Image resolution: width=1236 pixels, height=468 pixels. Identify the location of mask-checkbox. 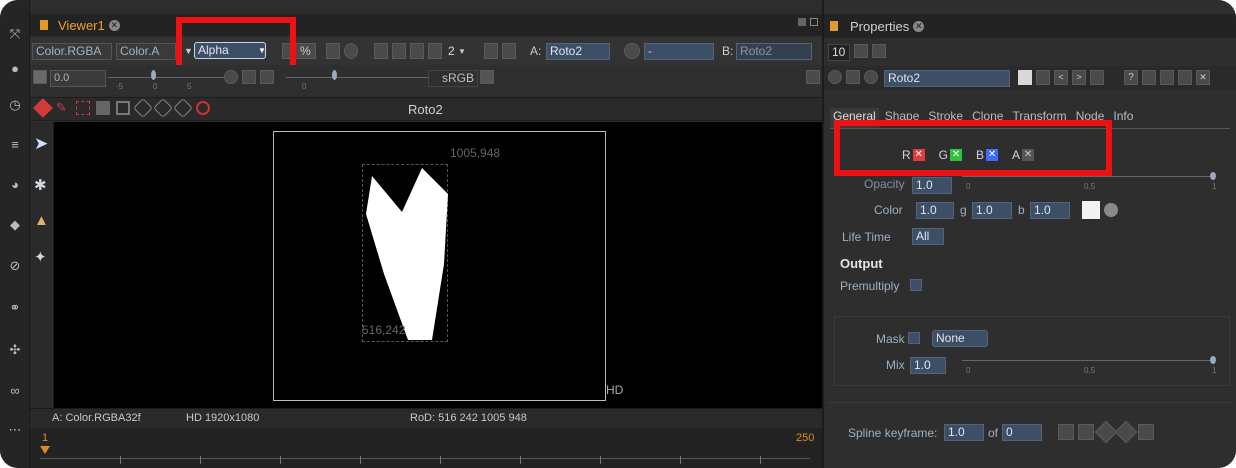
(914, 338).